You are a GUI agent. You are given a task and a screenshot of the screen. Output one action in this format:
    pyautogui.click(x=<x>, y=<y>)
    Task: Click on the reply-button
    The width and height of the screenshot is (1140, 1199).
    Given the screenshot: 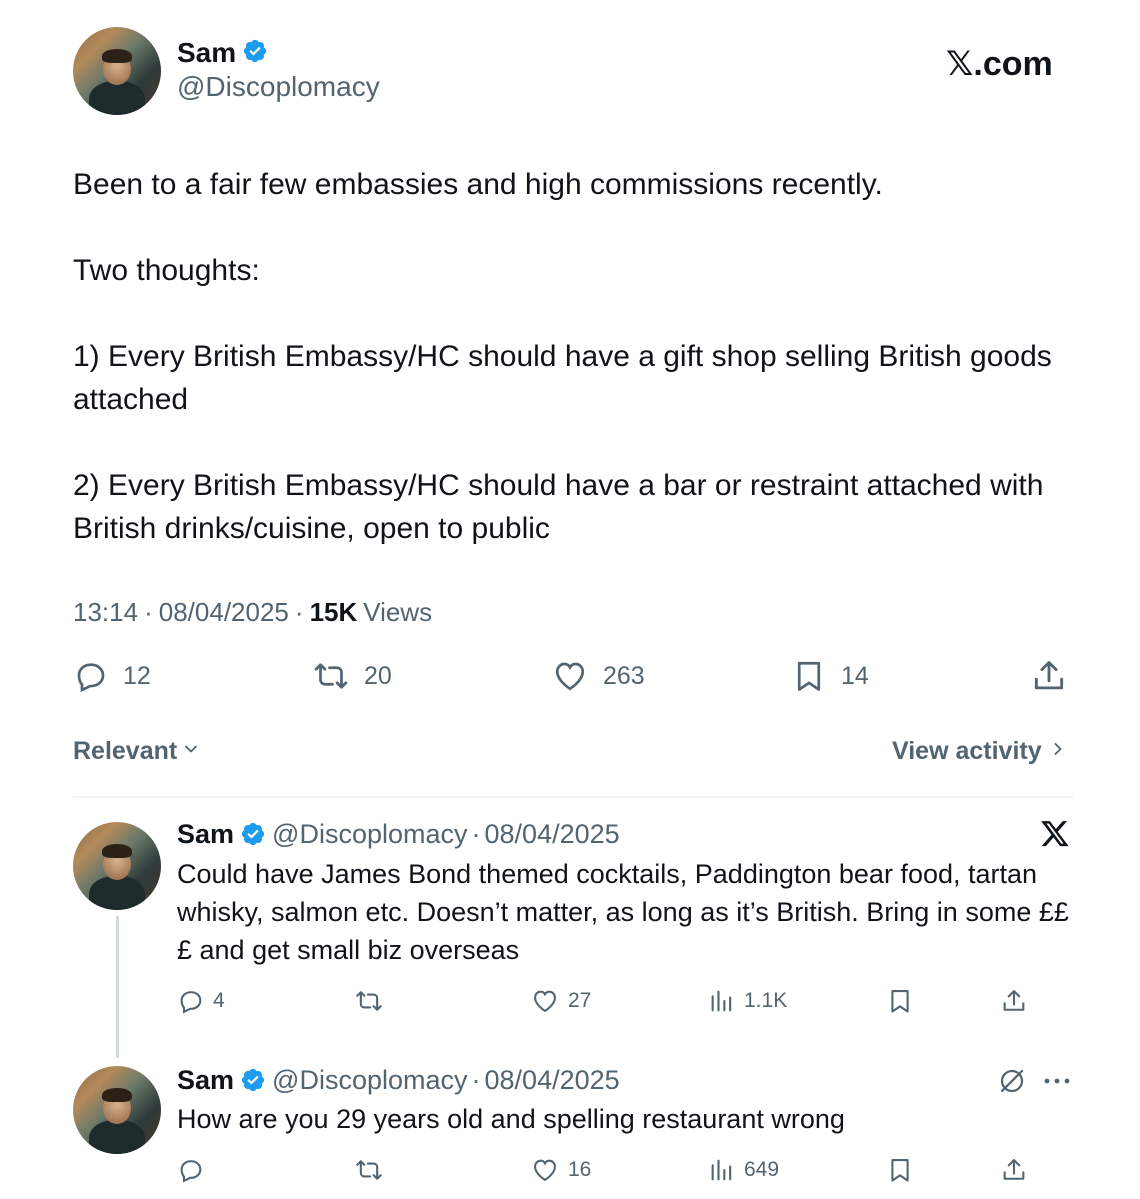 What is the action you would take?
    pyautogui.click(x=195, y=1170)
    